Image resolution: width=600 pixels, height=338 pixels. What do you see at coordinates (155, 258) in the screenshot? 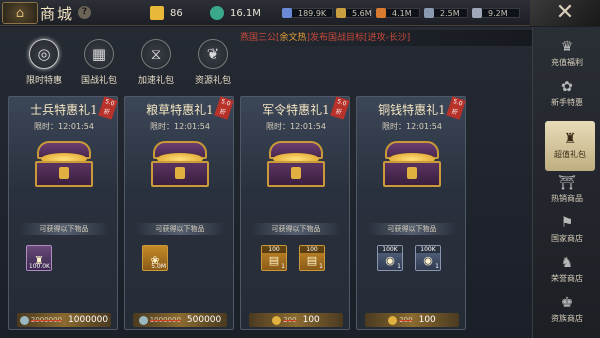
I see `reward-item: ❀ 5.0M` at bounding box center [155, 258].